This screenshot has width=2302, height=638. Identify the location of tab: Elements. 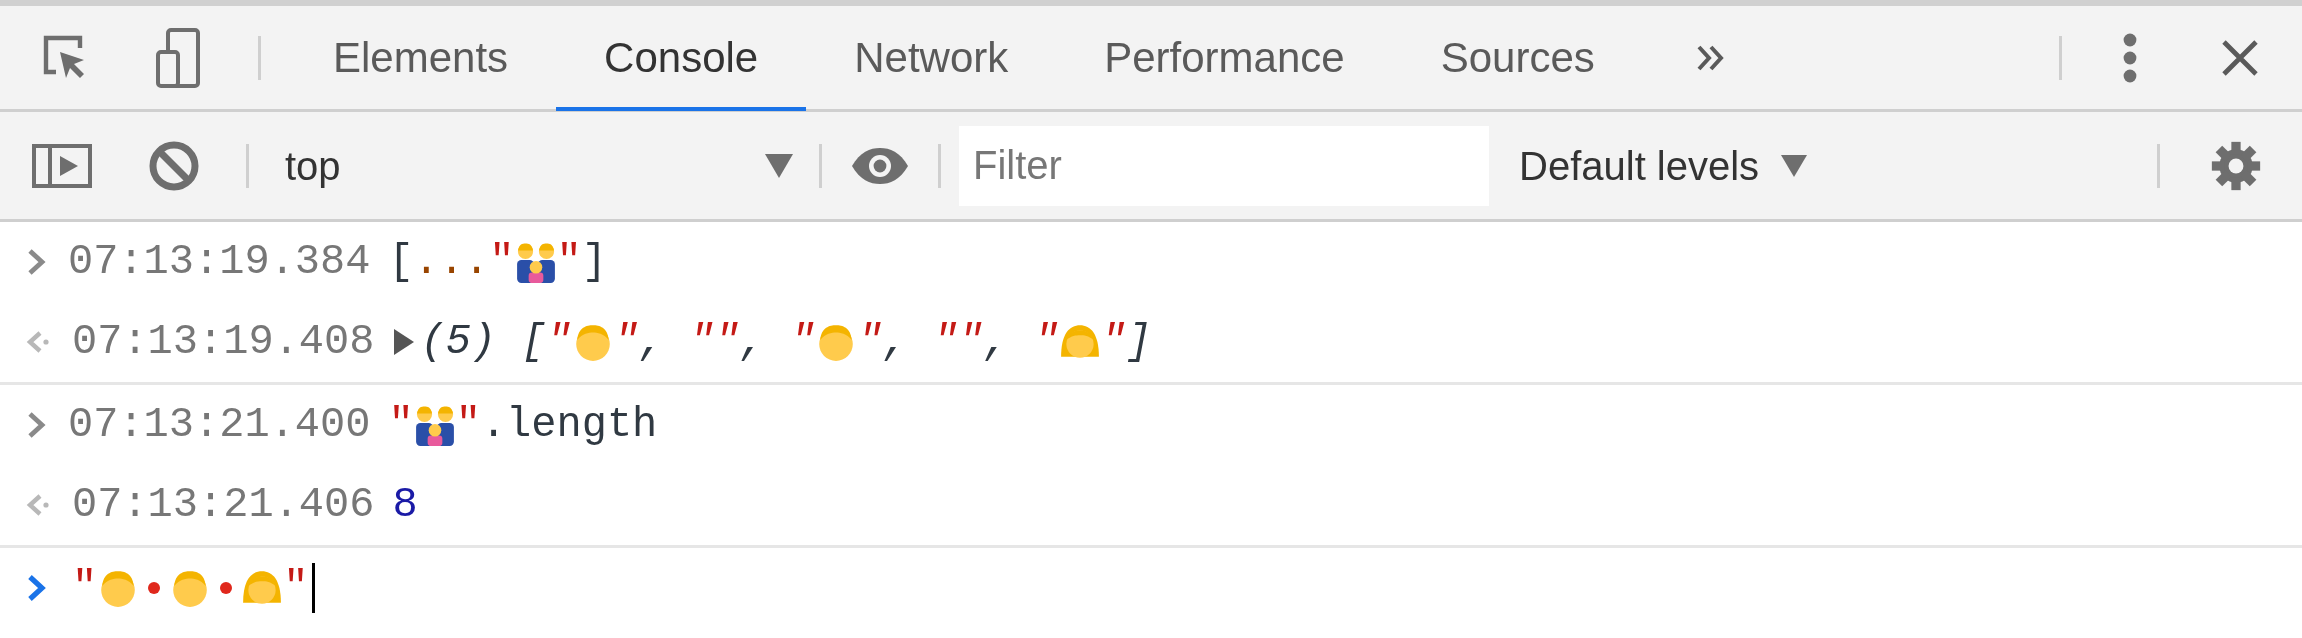
(421, 59).